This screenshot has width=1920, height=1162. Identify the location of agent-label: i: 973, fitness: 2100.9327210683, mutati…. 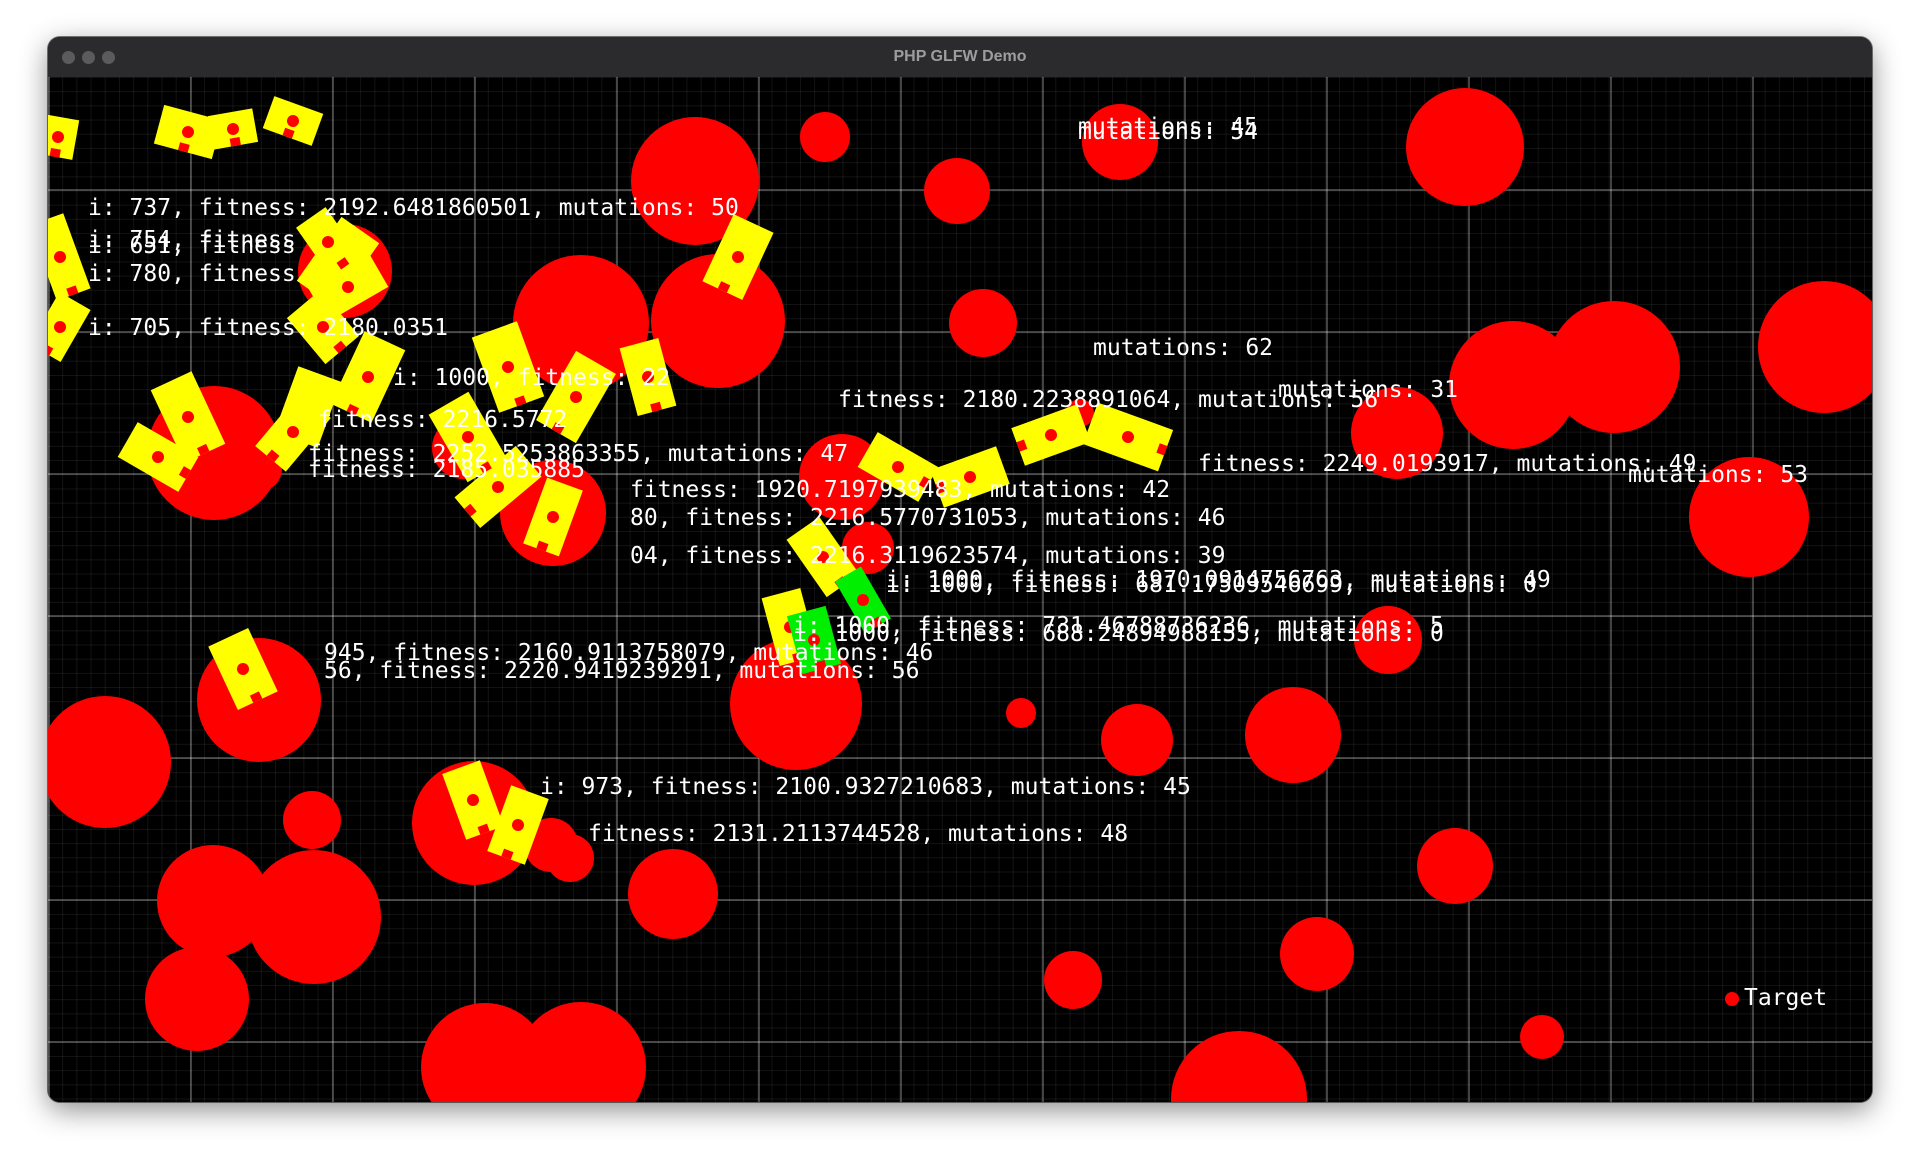
(865, 787).